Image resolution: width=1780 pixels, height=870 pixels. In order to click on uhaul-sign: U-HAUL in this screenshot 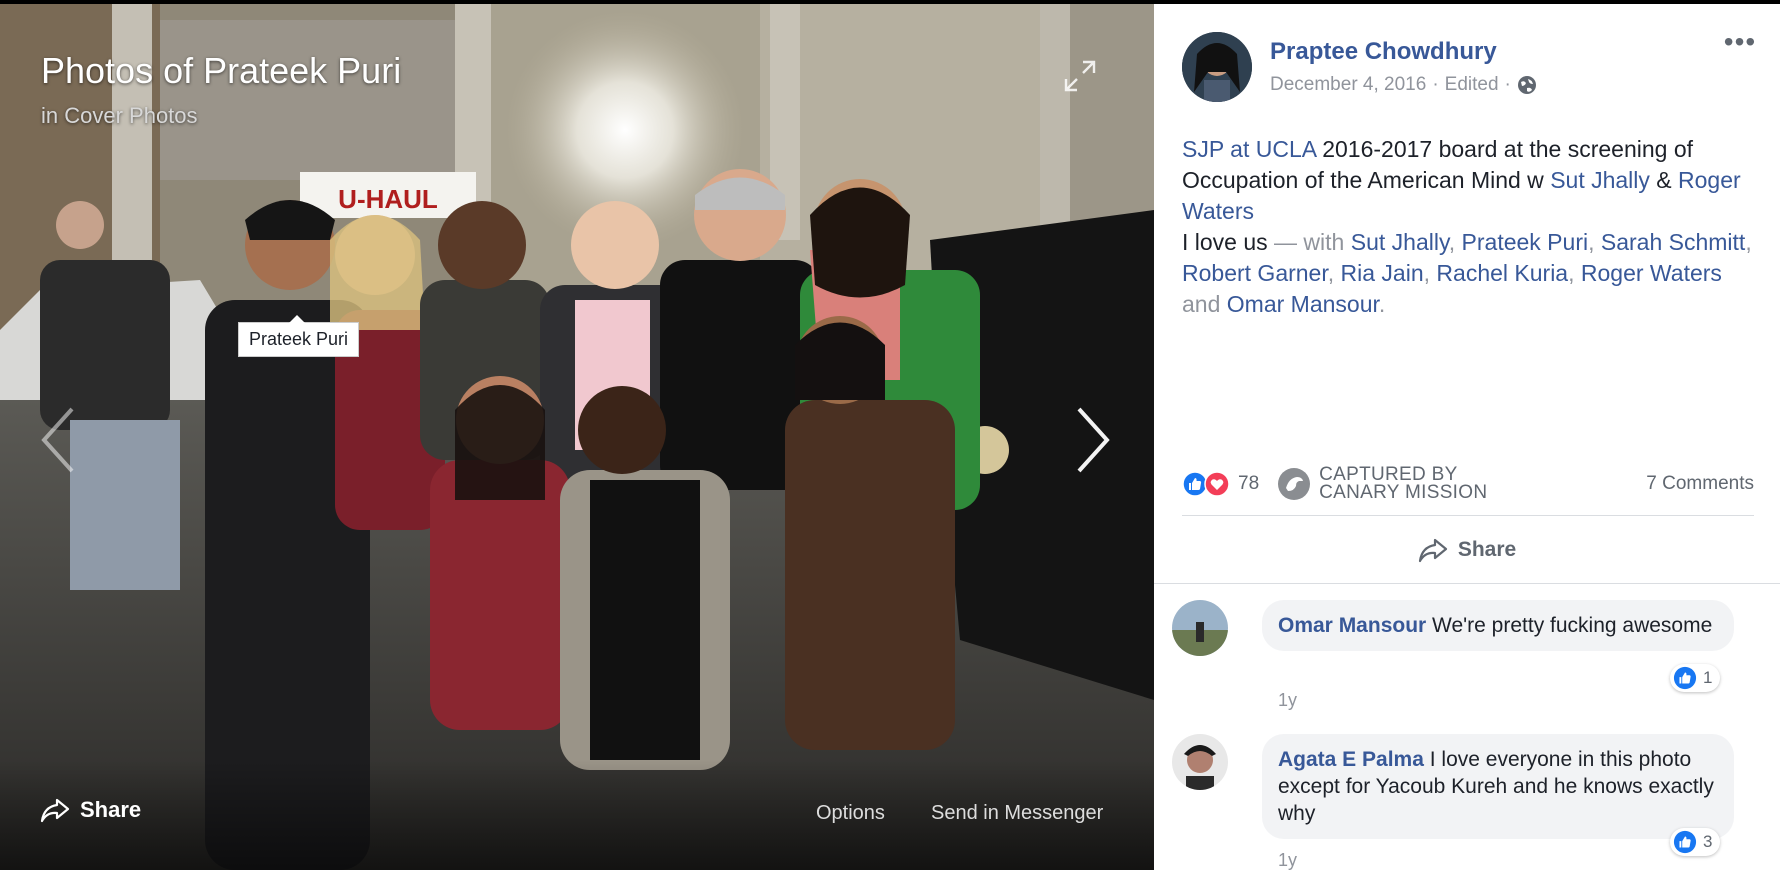, I will do `click(388, 199)`.